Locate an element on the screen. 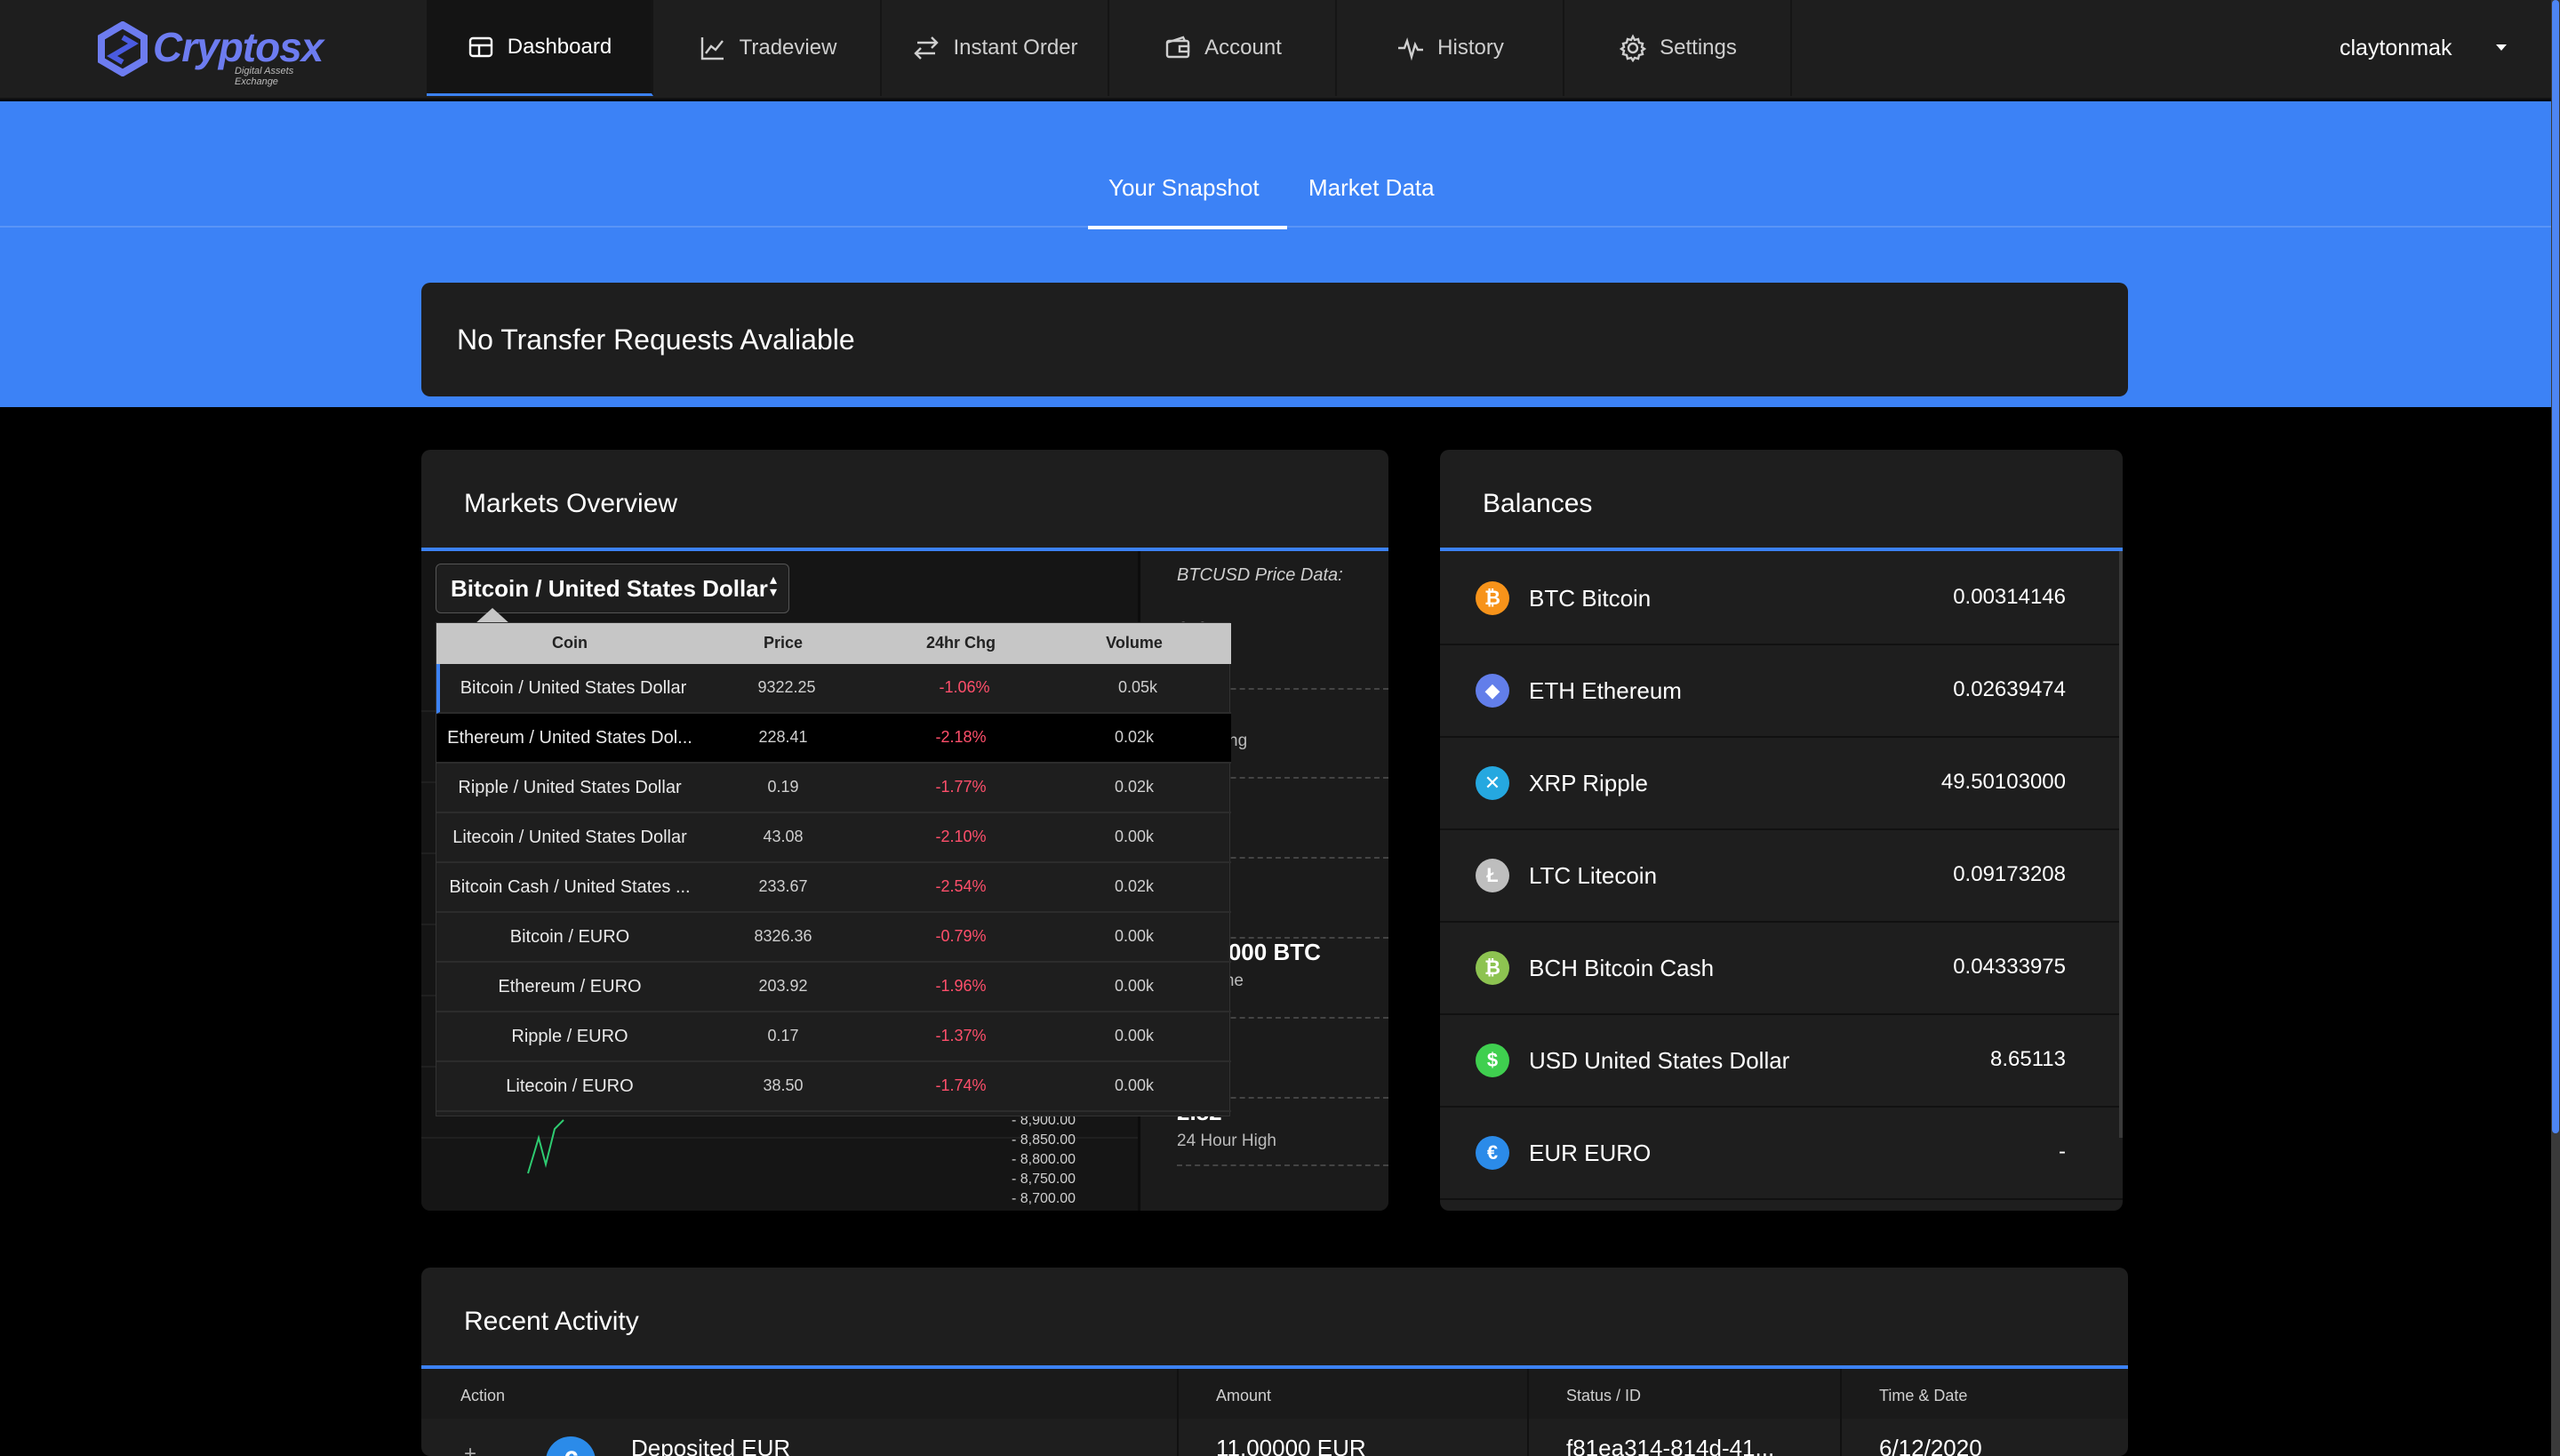 The height and width of the screenshot is (1456, 2560). select-updown-icon: ▴ ▾ is located at coordinates (774, 586).